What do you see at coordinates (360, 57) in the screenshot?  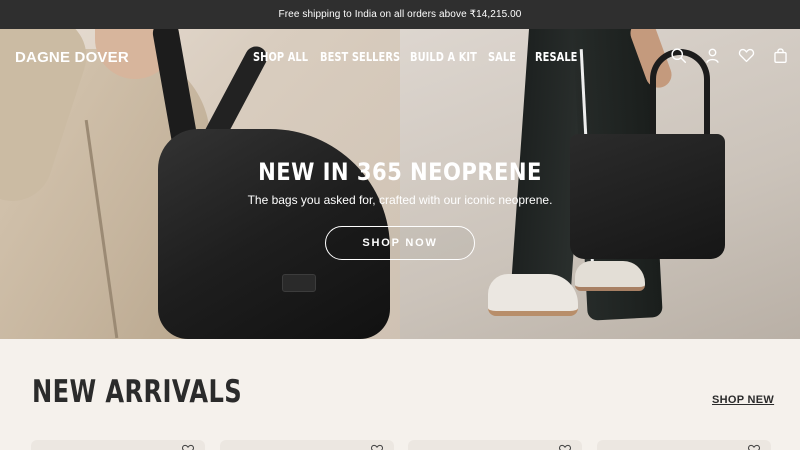 I see `nav-best-sellers: BEST SELLERS` at bounding box center [360, 57].